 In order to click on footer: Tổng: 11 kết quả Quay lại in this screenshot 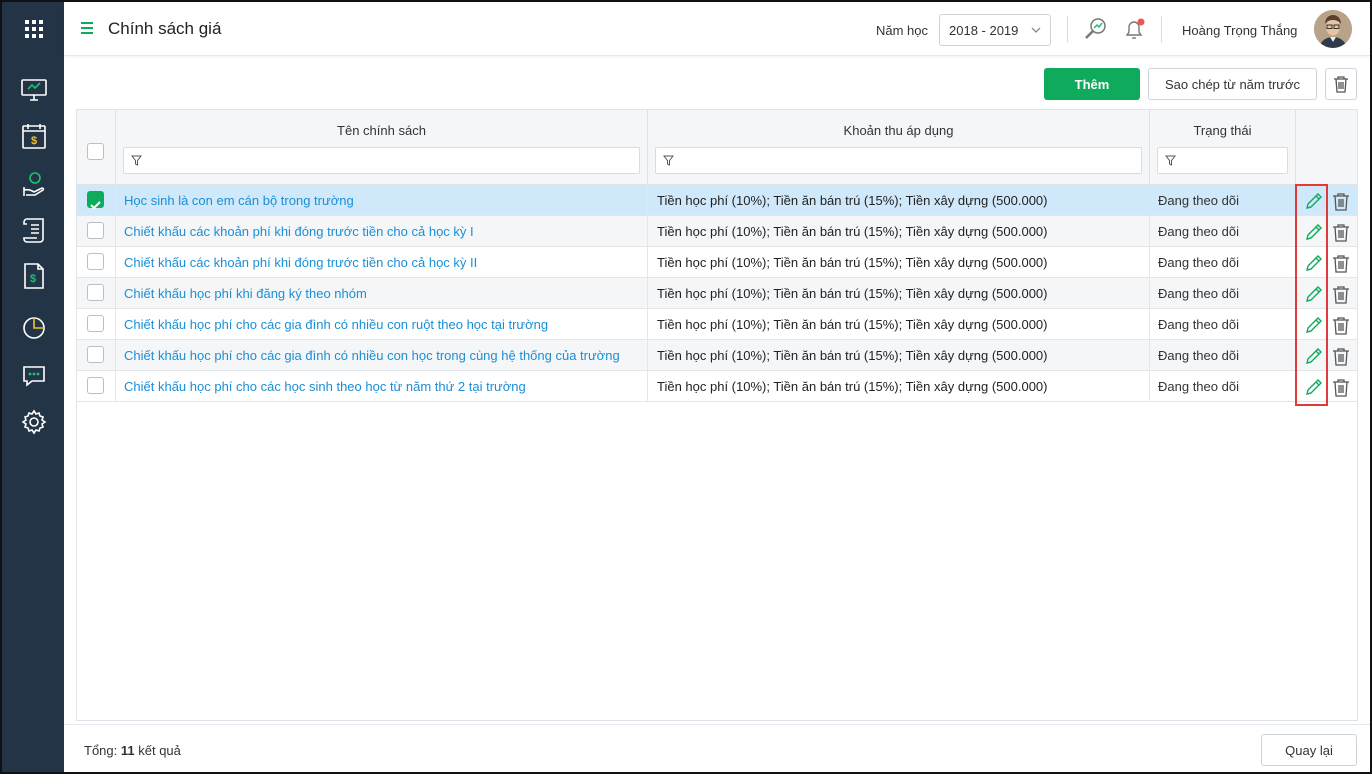, I will do `click(717, 748)`.